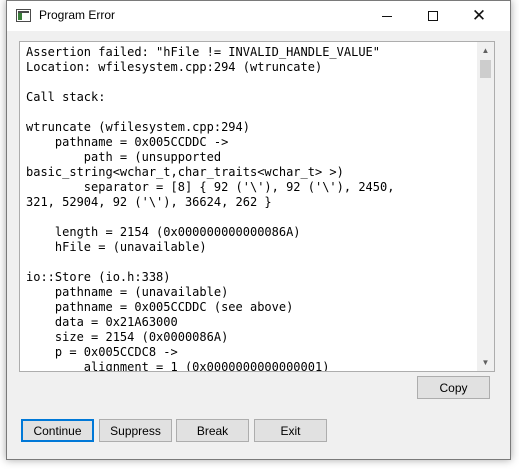 This screenshot has width=519, height=469. Describe the element at coordinates (212, 430) in the screenshot. I see `break-button: Break` at that location.